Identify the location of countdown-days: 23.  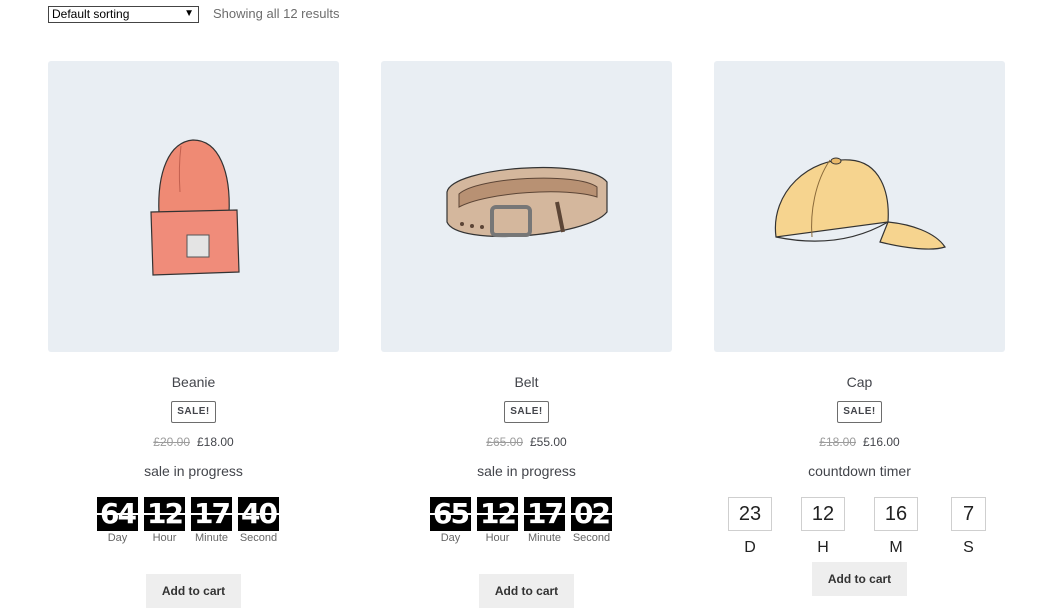
(750, 514).